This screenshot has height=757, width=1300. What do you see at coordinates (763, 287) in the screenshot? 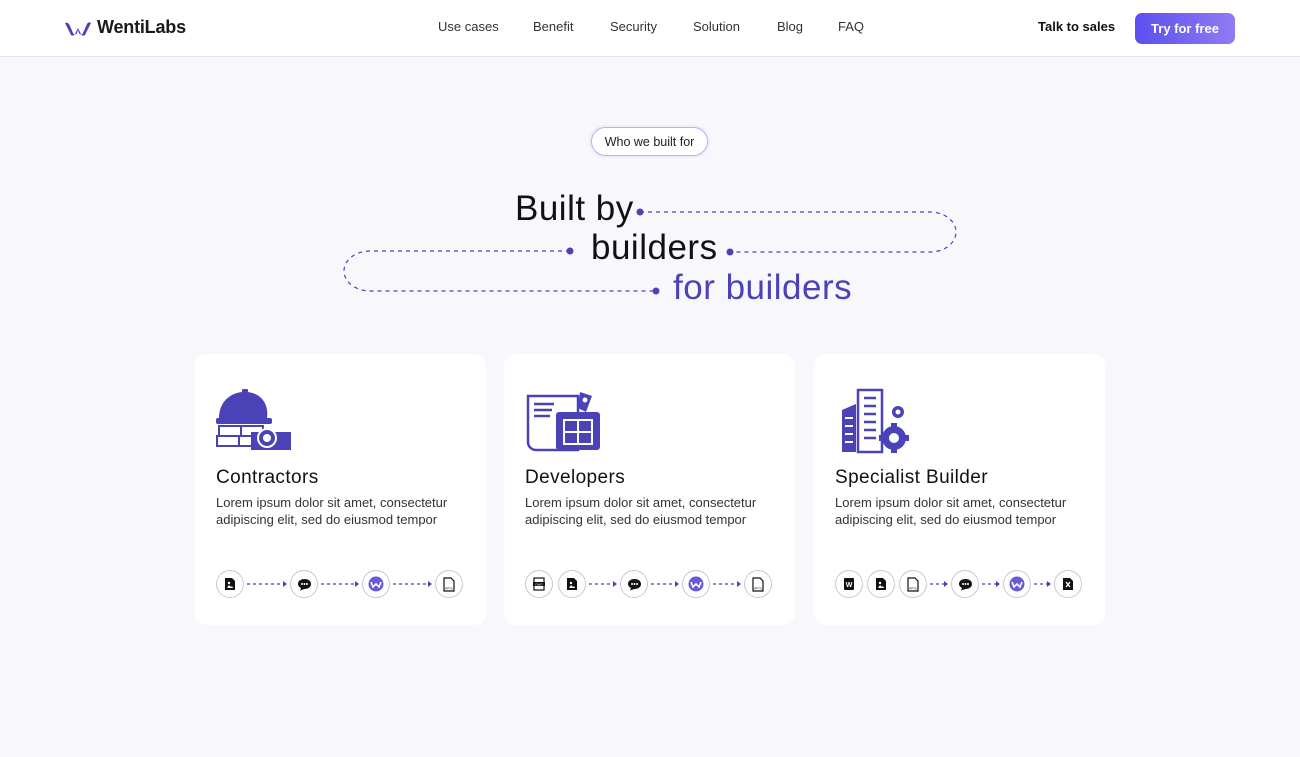
I see `hero-line-3: for builders` at bounding box center [763, 287].